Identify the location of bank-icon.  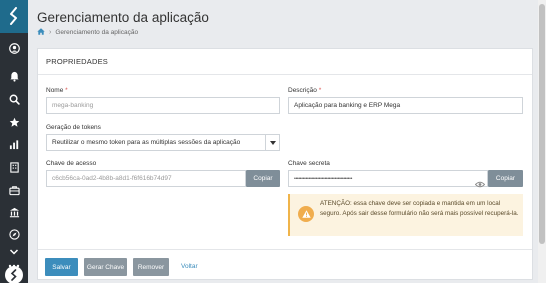
(14, 212).